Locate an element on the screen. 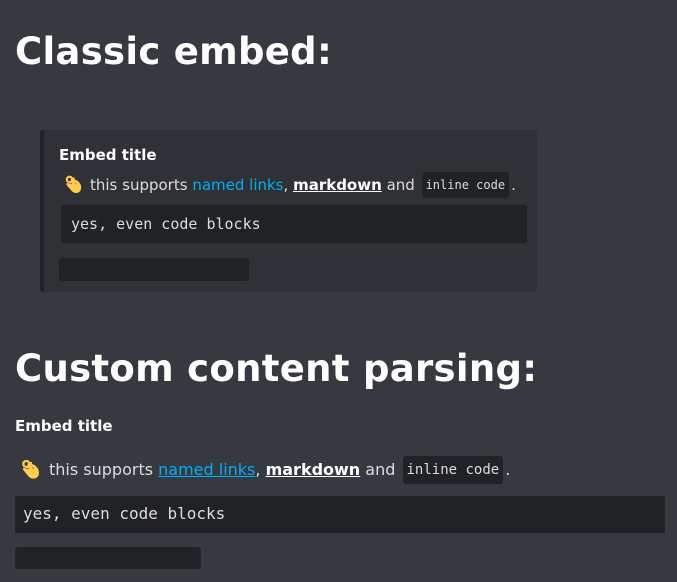 This screenshot has width=677, height=582. custom-markdown-text: markdown is located at coordinates (313, 469).